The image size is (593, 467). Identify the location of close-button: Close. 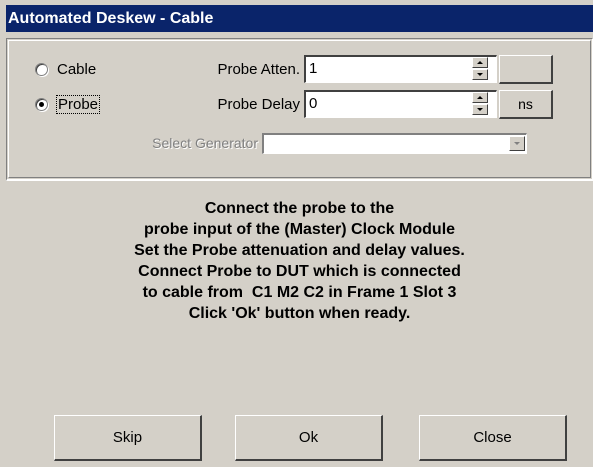
(493, 438).